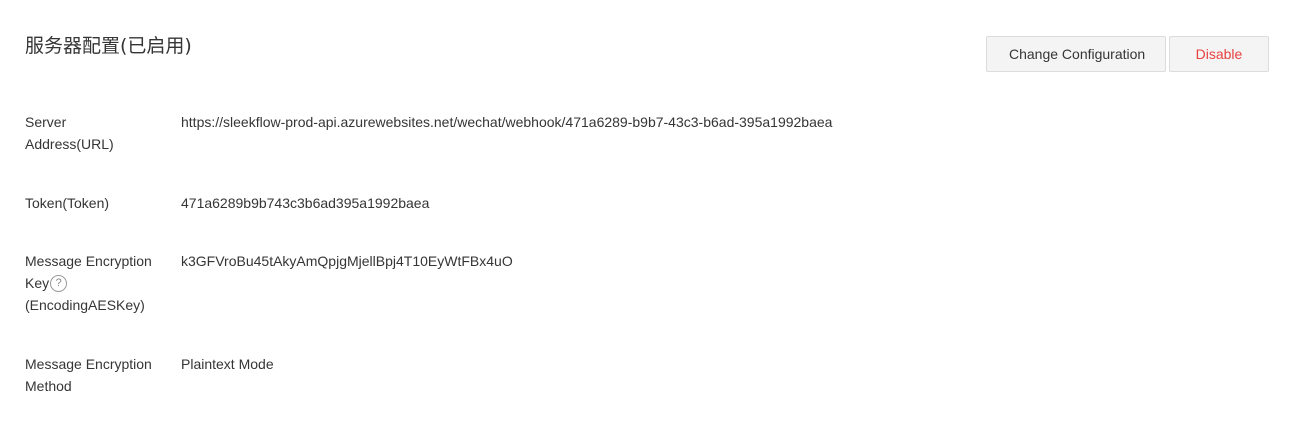 This screenshot has width=1305, height=441. What do you see at coordinates (37, 283) in the screenshot?
I see `encoding-key-label-line2: Key` at bounding box center [37, 283].